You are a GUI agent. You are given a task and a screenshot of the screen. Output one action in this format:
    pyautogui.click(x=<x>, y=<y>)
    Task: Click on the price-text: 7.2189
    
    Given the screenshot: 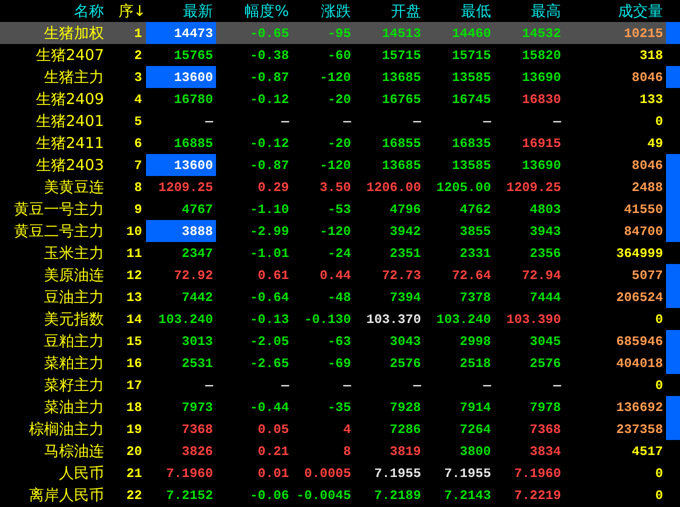 What is the action you would take?
    pyautogui.click(x=397, y=495)
    